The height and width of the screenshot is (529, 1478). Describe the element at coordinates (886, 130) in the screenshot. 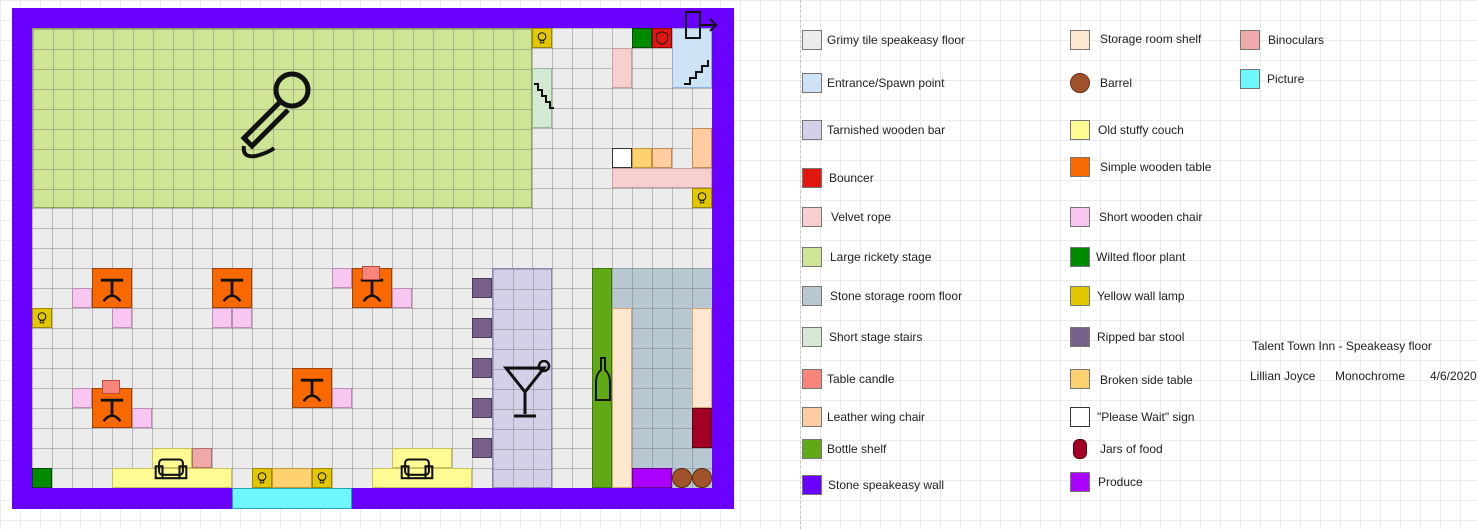

I see `legend-label: Tarnished wooden bar` at that location.